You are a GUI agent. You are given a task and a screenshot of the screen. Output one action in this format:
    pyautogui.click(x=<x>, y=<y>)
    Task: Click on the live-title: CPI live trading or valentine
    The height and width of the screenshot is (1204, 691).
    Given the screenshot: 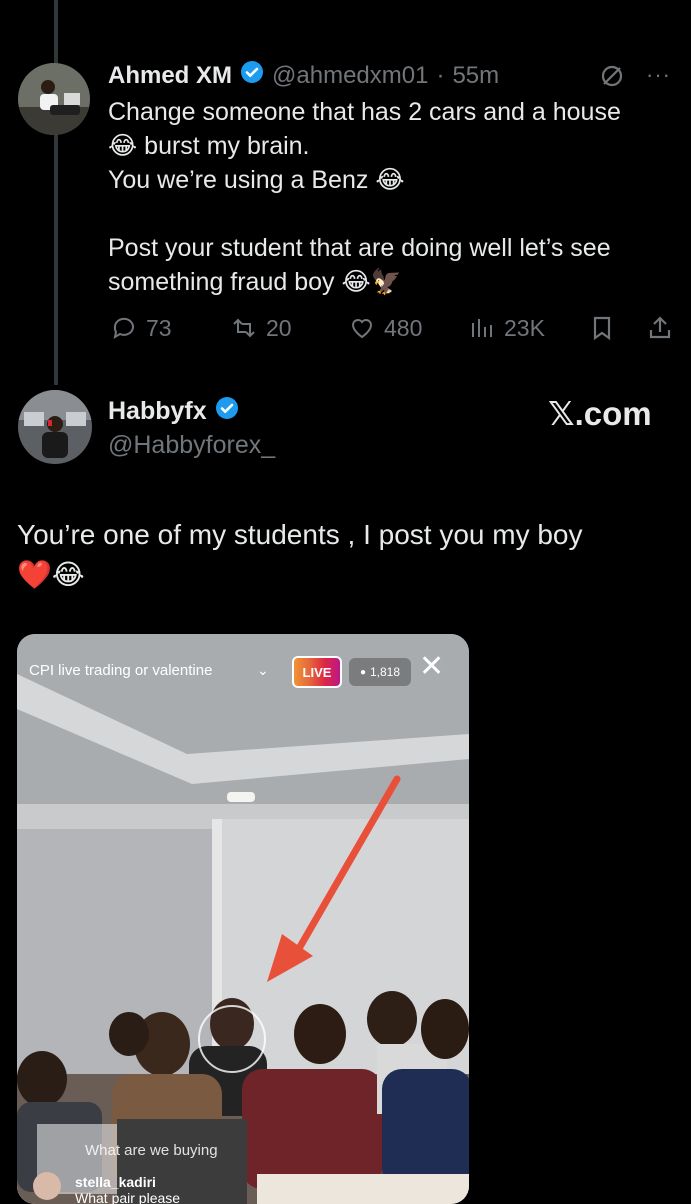 What is the action you would take?
    pyautogui.click(x=121, y=670)
    